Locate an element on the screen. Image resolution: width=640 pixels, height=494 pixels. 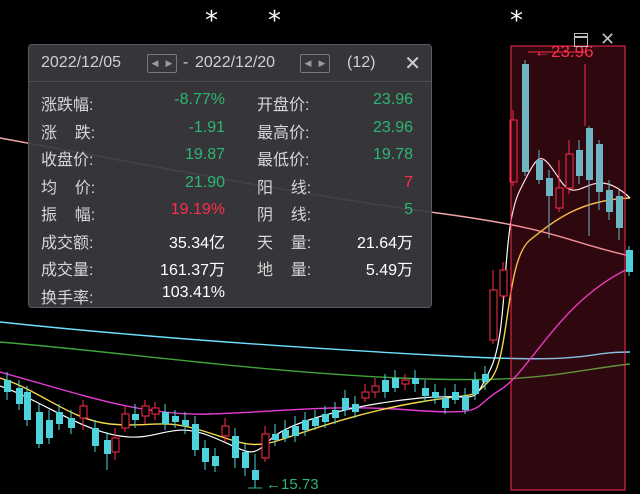
stat-label: 开盘价: is located at coordinates (283, 105).